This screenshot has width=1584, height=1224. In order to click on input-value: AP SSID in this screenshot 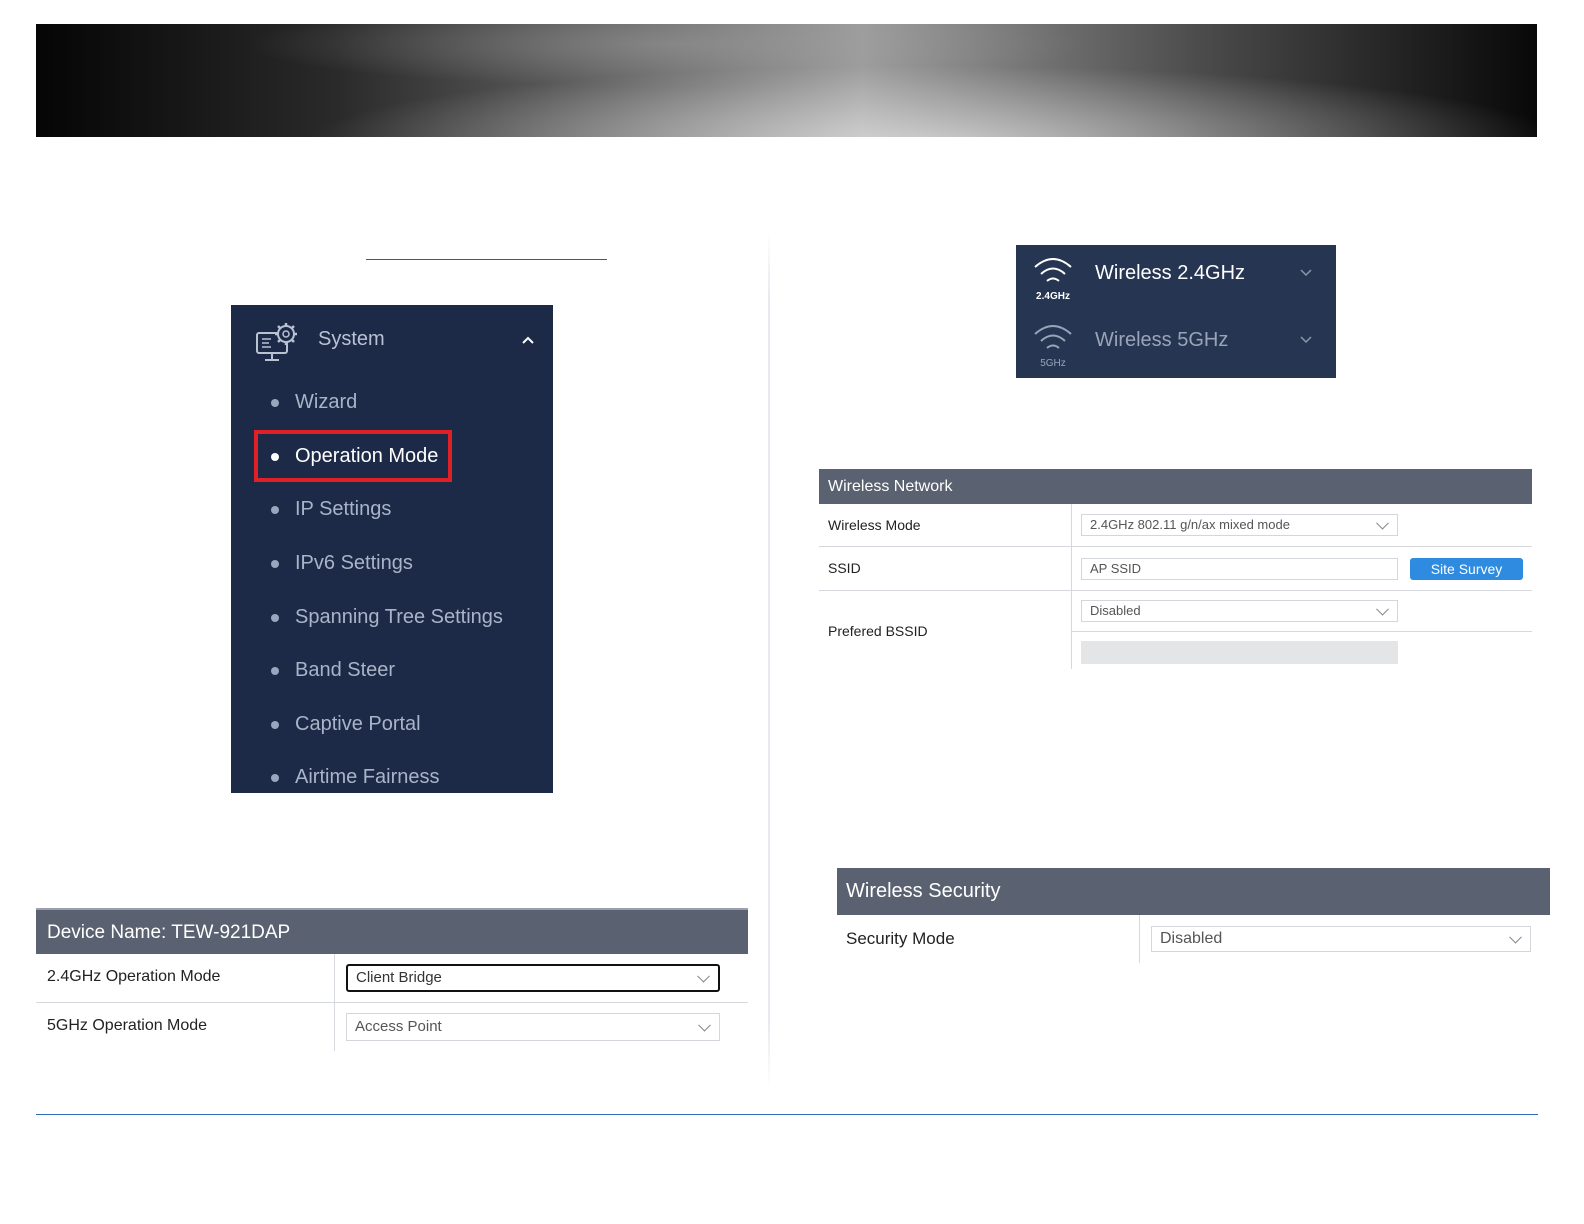, I will do `click(1116, 568)`.